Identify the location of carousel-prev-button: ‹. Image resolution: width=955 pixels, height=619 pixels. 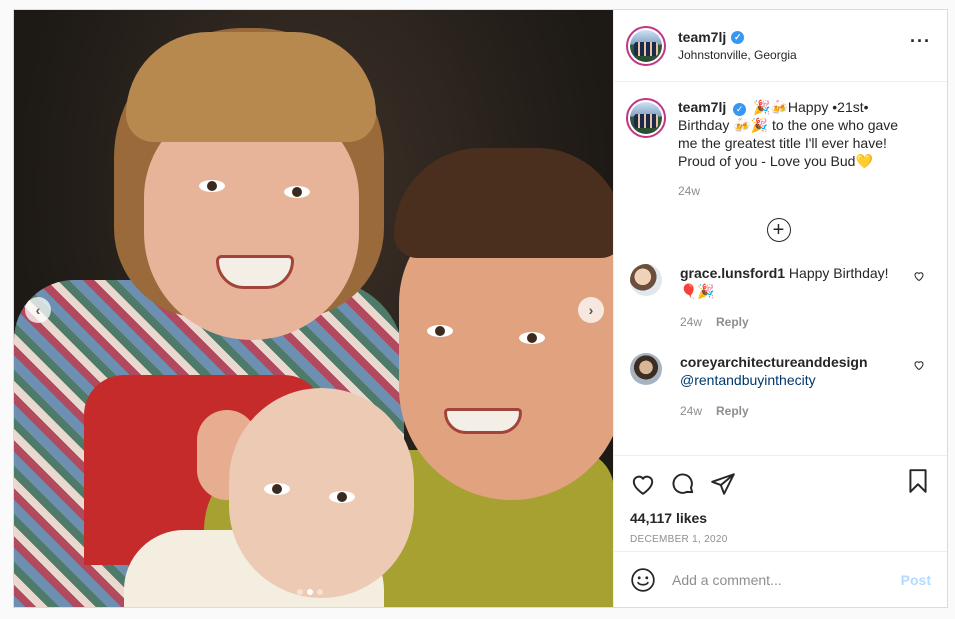
(38, 310).